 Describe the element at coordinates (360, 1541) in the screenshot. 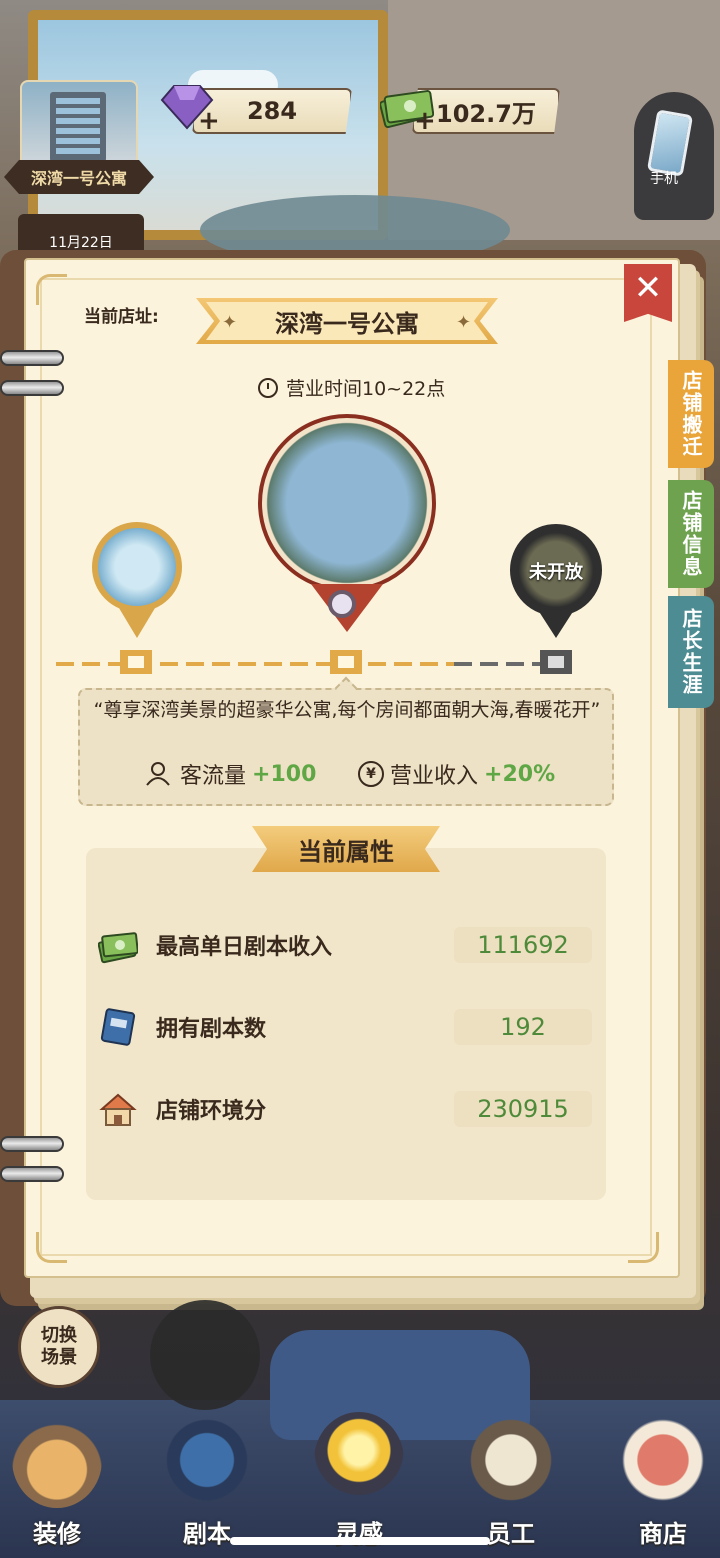

I see `home-indicator` at that location.